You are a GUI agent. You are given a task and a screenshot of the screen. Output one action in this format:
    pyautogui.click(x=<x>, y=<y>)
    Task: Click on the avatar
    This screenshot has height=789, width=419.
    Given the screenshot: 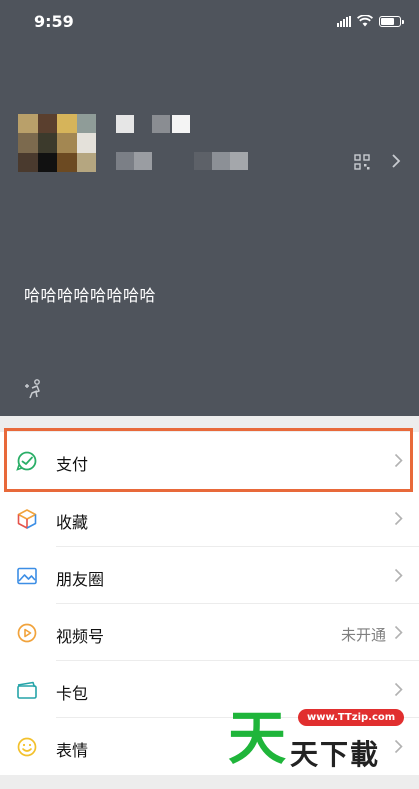 What is the action you would take?
    pyautogui.click(x=57, y=143)
    